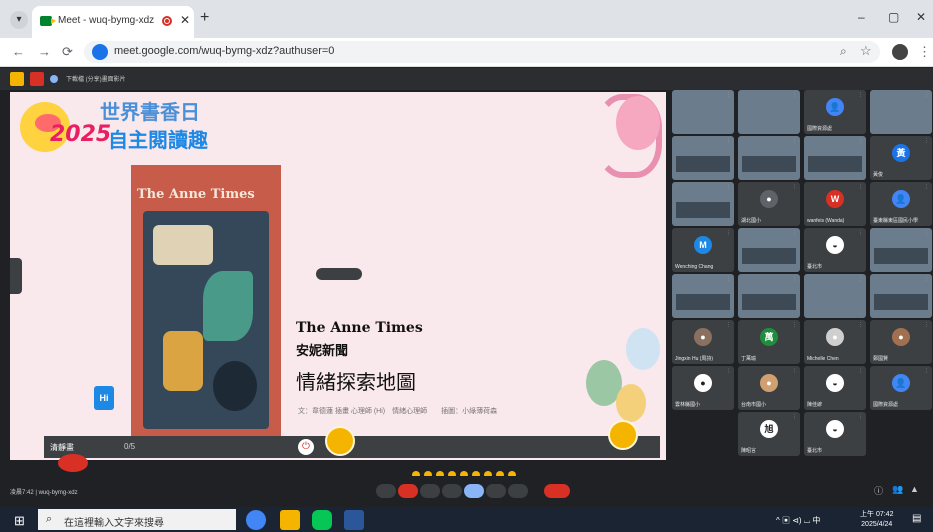 This screenshot has height=532, width=933. I want to click on camera-off-button, so click(408, 491).